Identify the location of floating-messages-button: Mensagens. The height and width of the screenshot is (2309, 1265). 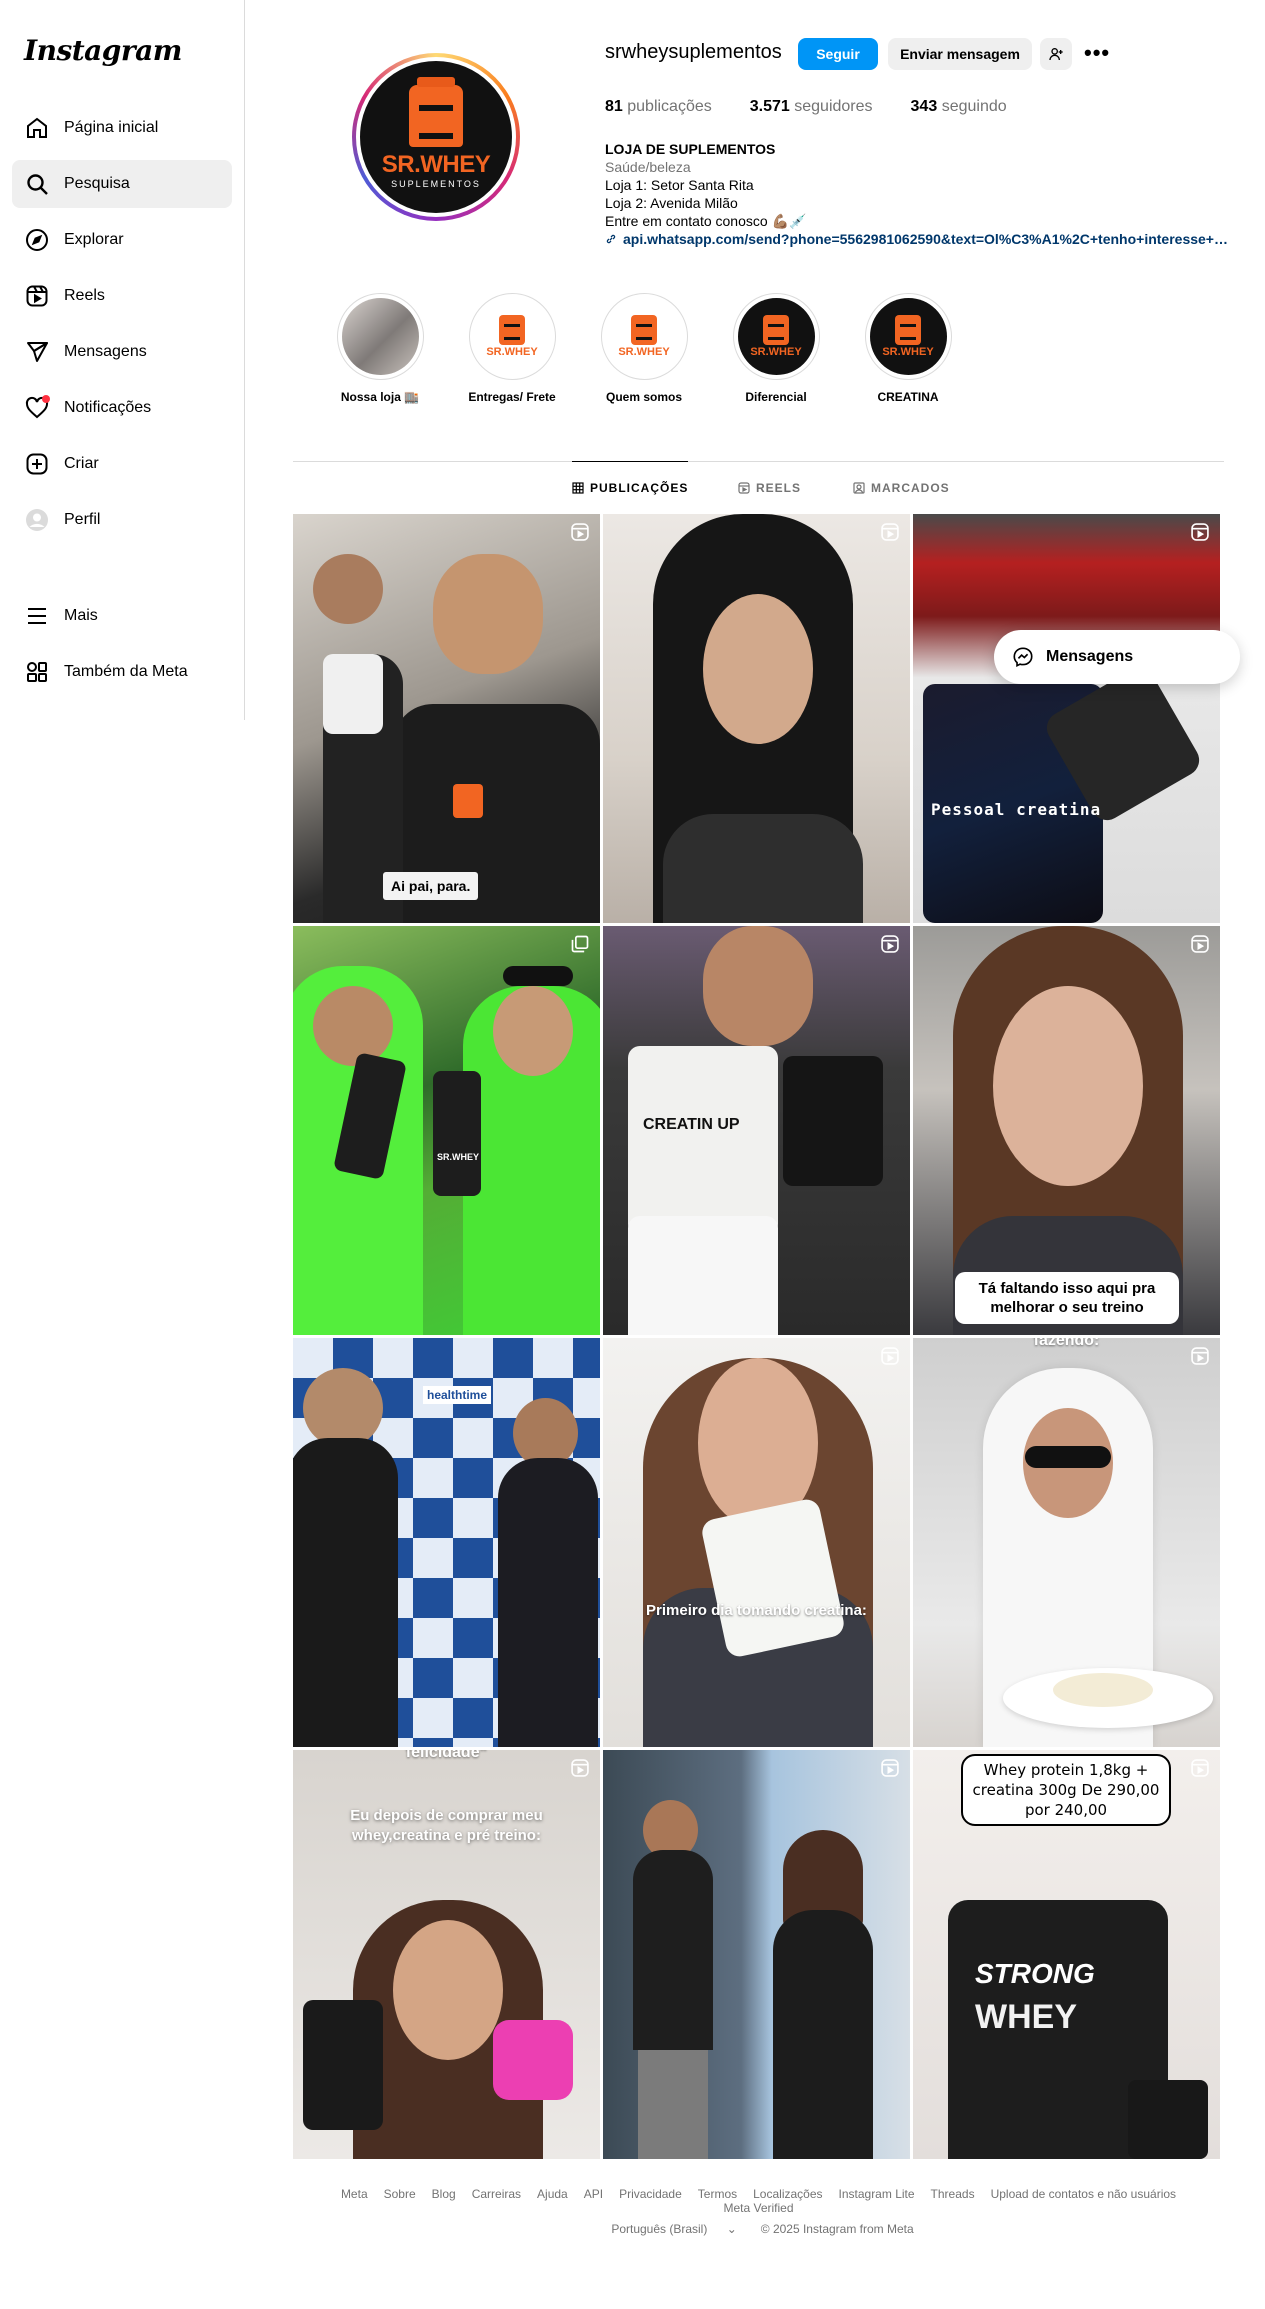
(1117, 657).